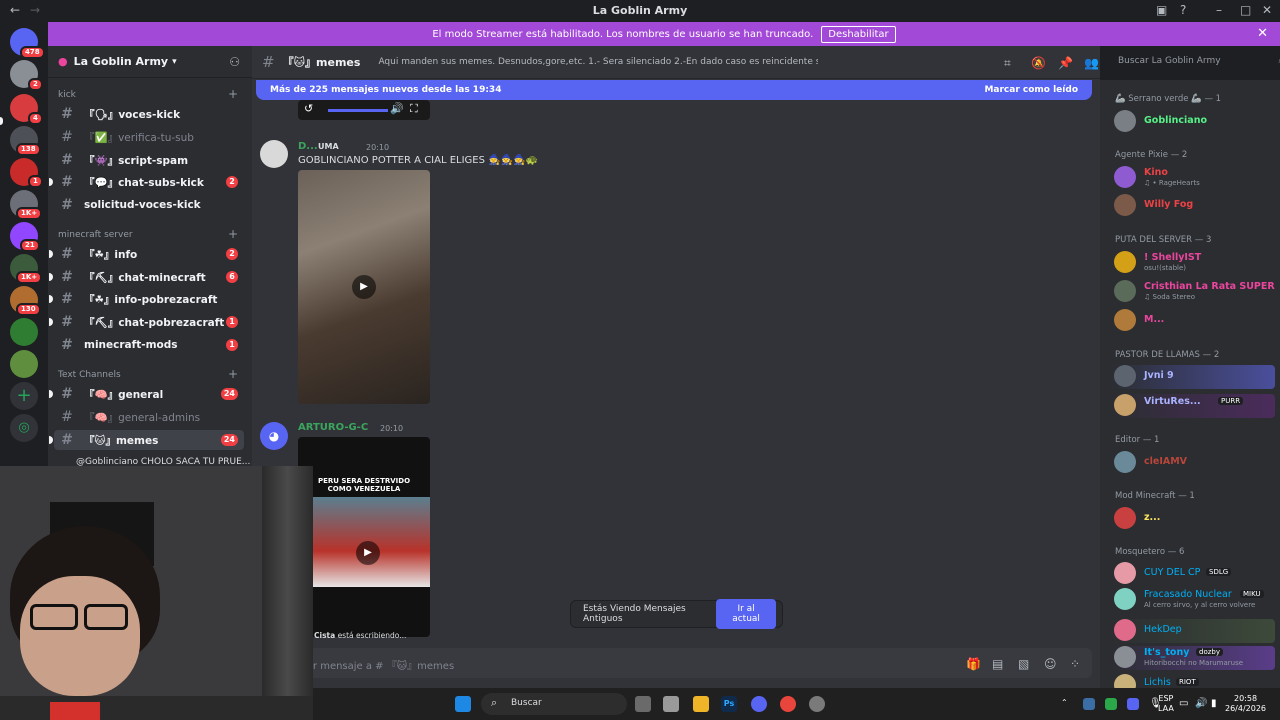  I want to click on member-item: VirtuRes... PURR, so click(1192, 406).